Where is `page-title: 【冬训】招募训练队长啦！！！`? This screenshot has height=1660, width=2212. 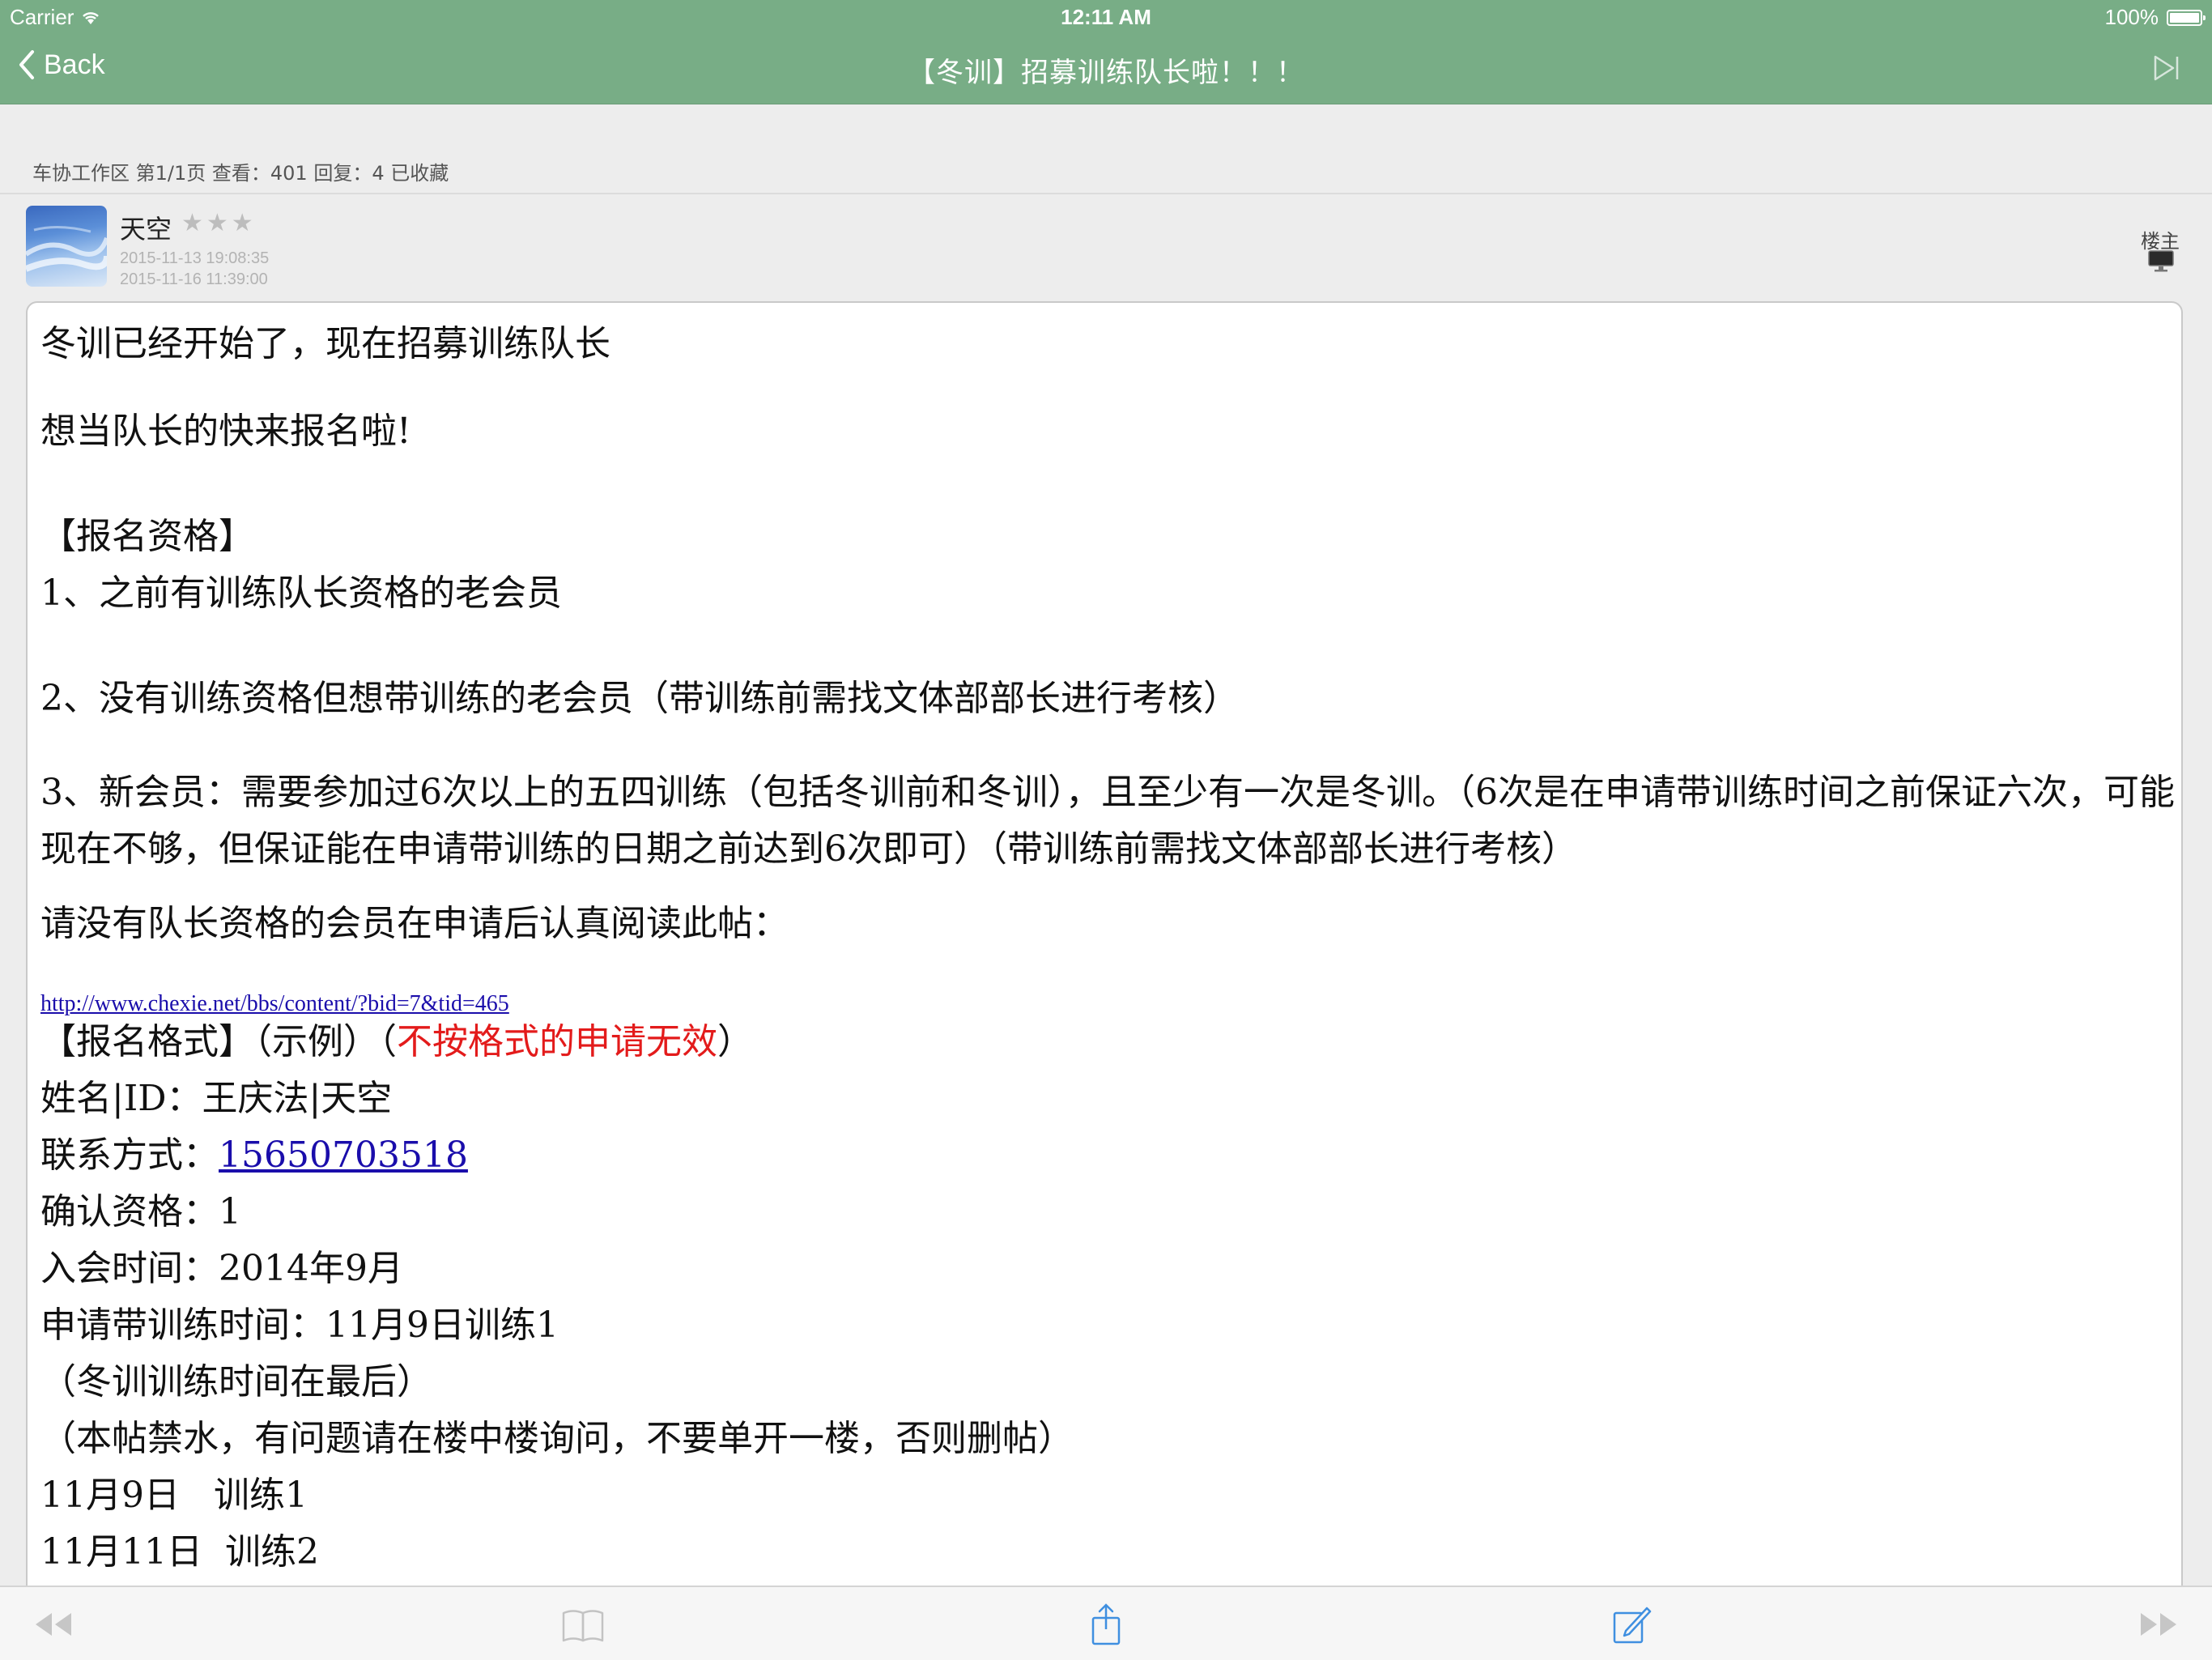 page-title: 【冬训】招募训练队长啦！！！ is located at coordinates (1106, 73).